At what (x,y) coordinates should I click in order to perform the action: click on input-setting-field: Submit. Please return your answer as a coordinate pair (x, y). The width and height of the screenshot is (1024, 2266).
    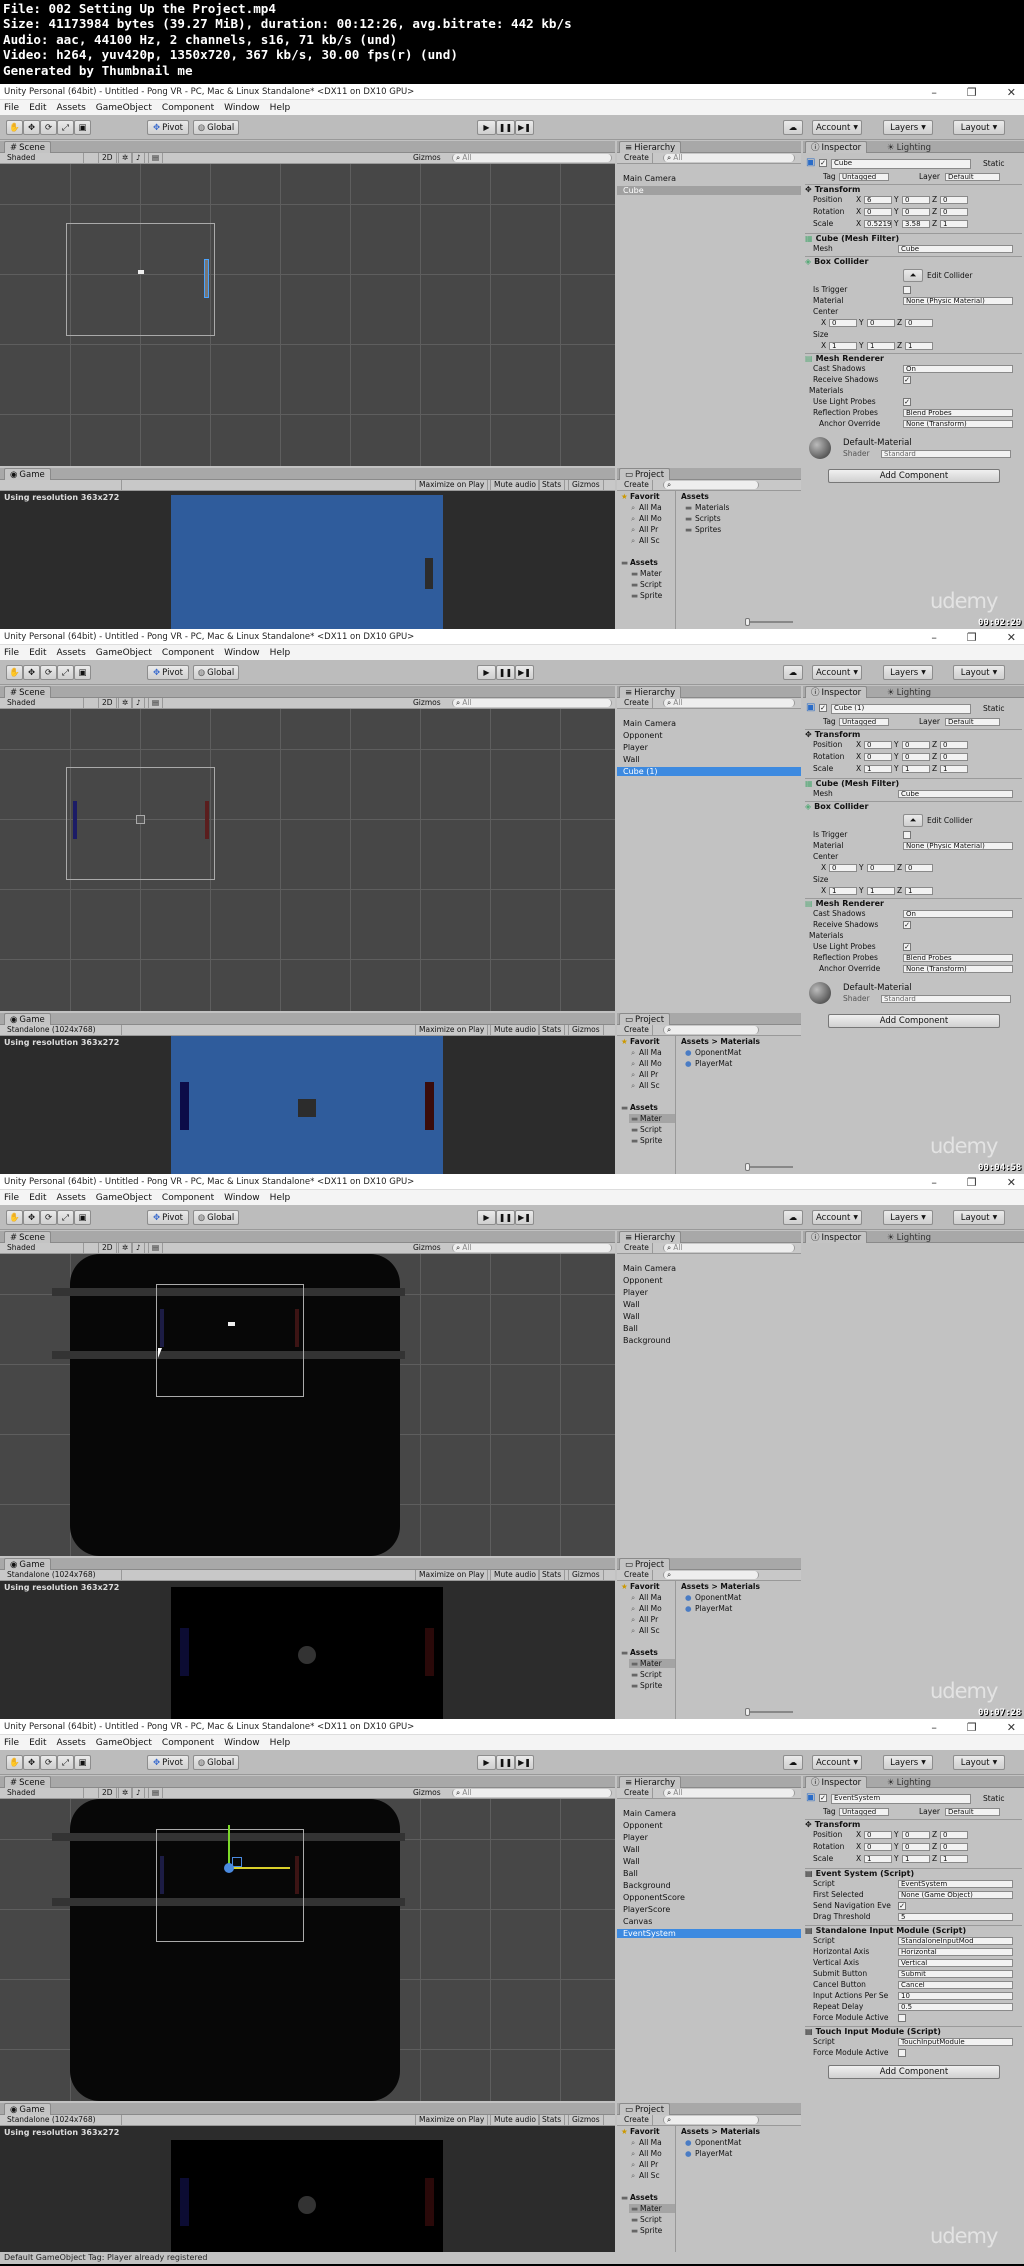
    Looking at the image, I should click on (955, 1974).